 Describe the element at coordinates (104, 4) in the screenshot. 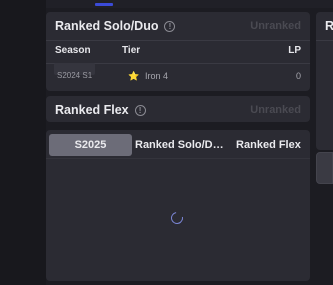

I see `active-nav-indicator` at that location.